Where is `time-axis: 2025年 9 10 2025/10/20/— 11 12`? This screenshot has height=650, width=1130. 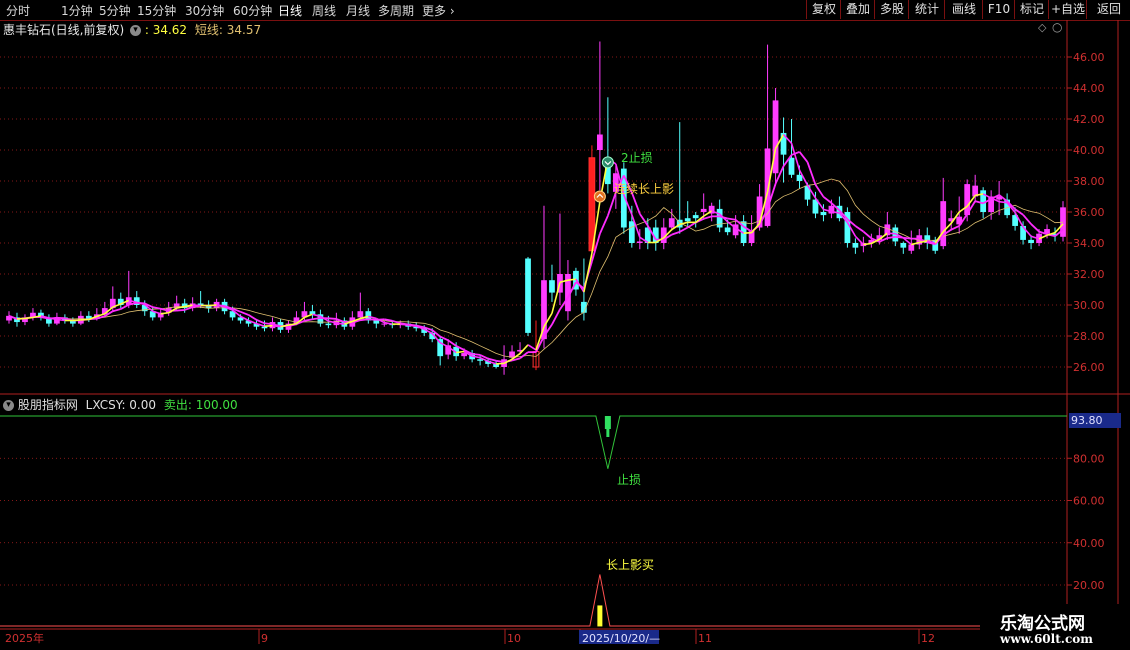 time-axis: 2025年 9 10 2025/10/20/— 11 12 is located at coordinates (470, 637).